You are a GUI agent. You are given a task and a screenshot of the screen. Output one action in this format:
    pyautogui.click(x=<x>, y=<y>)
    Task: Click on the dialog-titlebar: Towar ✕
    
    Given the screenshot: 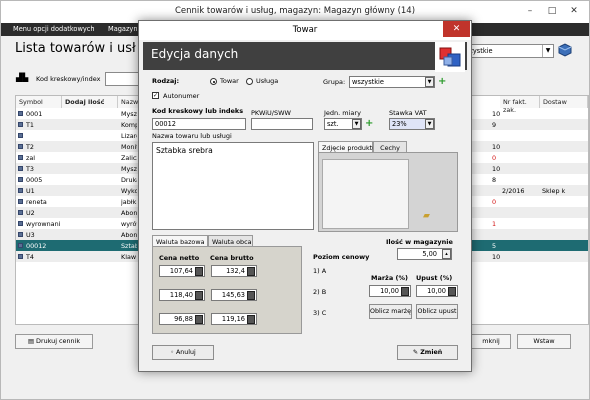 What is the action you would take?
    pyautogui.click(x=305, y=30)
    